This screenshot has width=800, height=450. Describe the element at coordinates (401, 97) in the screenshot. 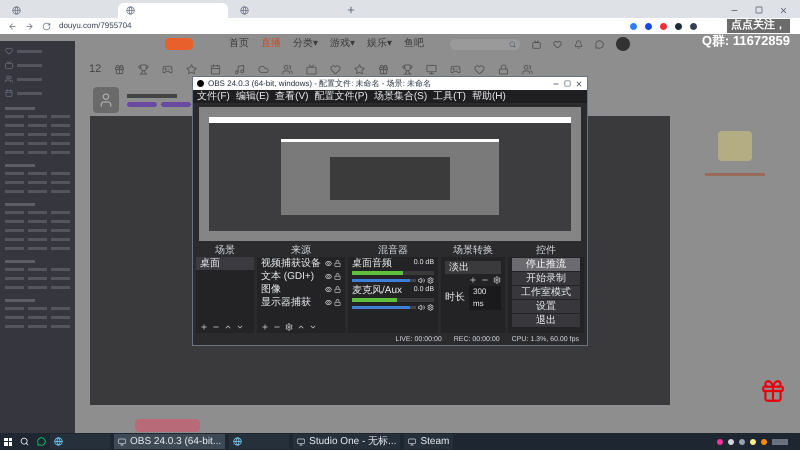

I see `menu-item: 场景集合(S)` at that location.